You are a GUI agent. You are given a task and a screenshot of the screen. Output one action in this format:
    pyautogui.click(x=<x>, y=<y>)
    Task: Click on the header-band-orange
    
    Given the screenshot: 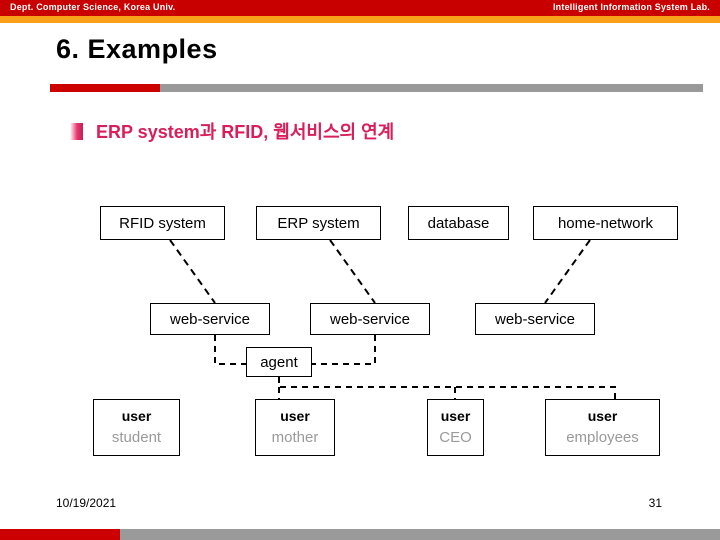 What is the action you would take?
    pyautogui.click(x=360, y=19)
    